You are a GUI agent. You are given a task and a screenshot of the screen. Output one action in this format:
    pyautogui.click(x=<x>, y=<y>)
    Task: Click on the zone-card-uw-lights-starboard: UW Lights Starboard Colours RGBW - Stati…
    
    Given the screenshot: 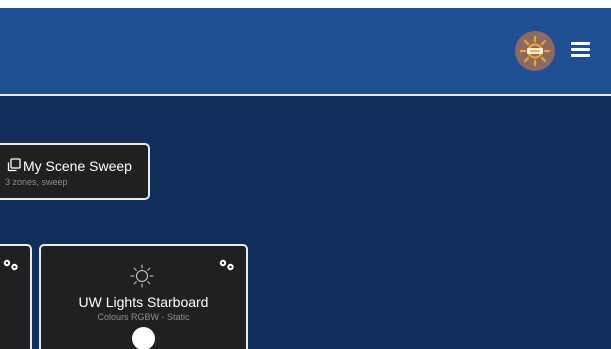 What is the action you would take?
    pyautogui.click(x=143, y=296)
    